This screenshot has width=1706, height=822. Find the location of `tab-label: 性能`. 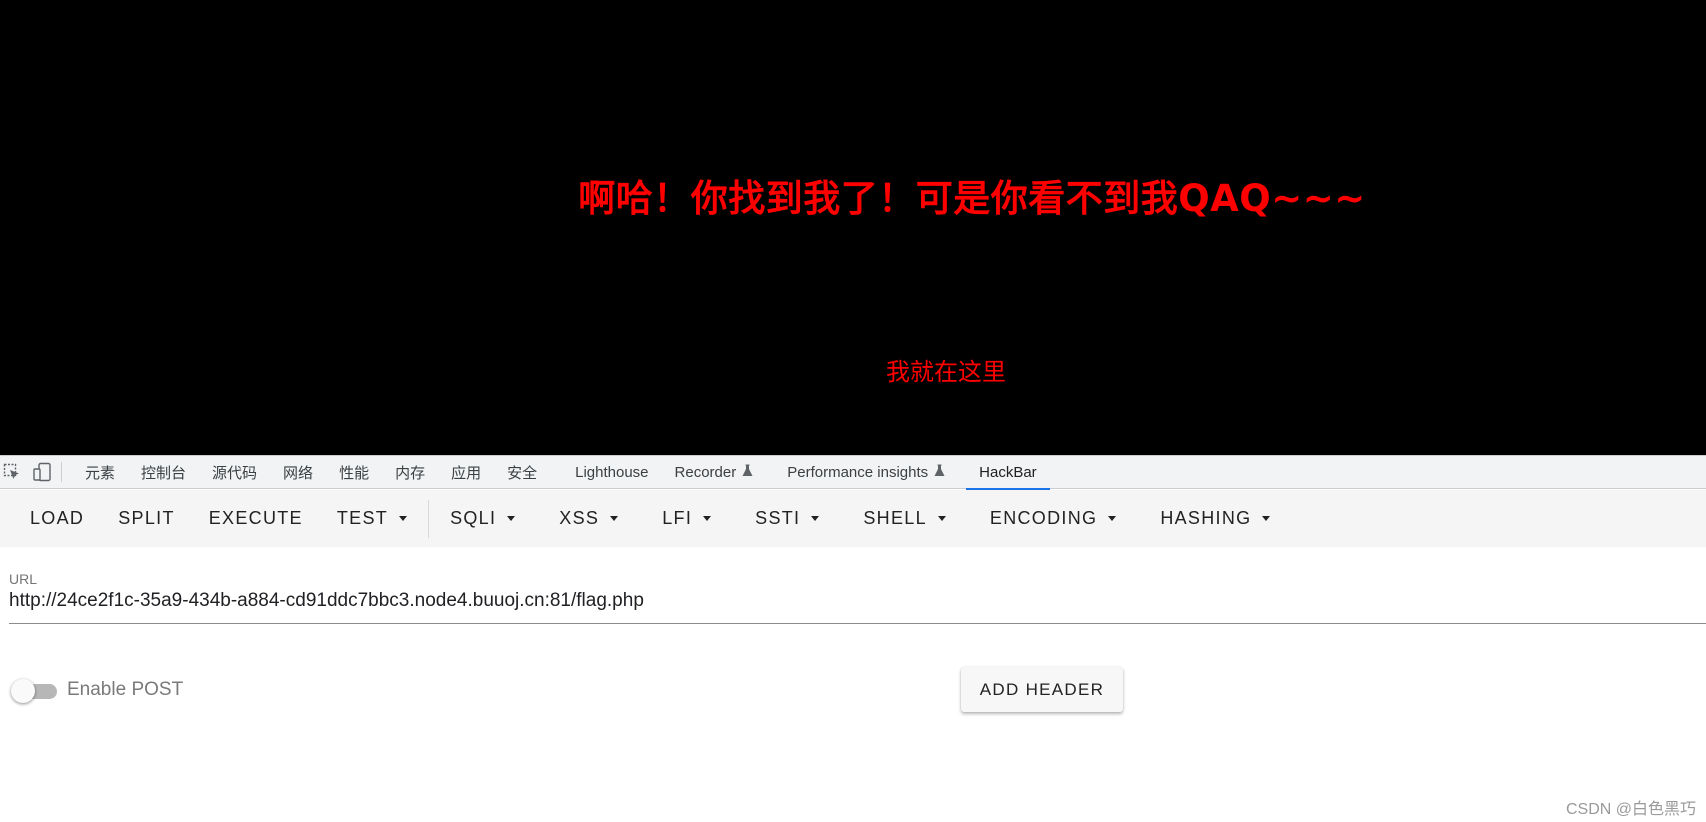

tab-label: 性能 is located at coordinates (354, 473).